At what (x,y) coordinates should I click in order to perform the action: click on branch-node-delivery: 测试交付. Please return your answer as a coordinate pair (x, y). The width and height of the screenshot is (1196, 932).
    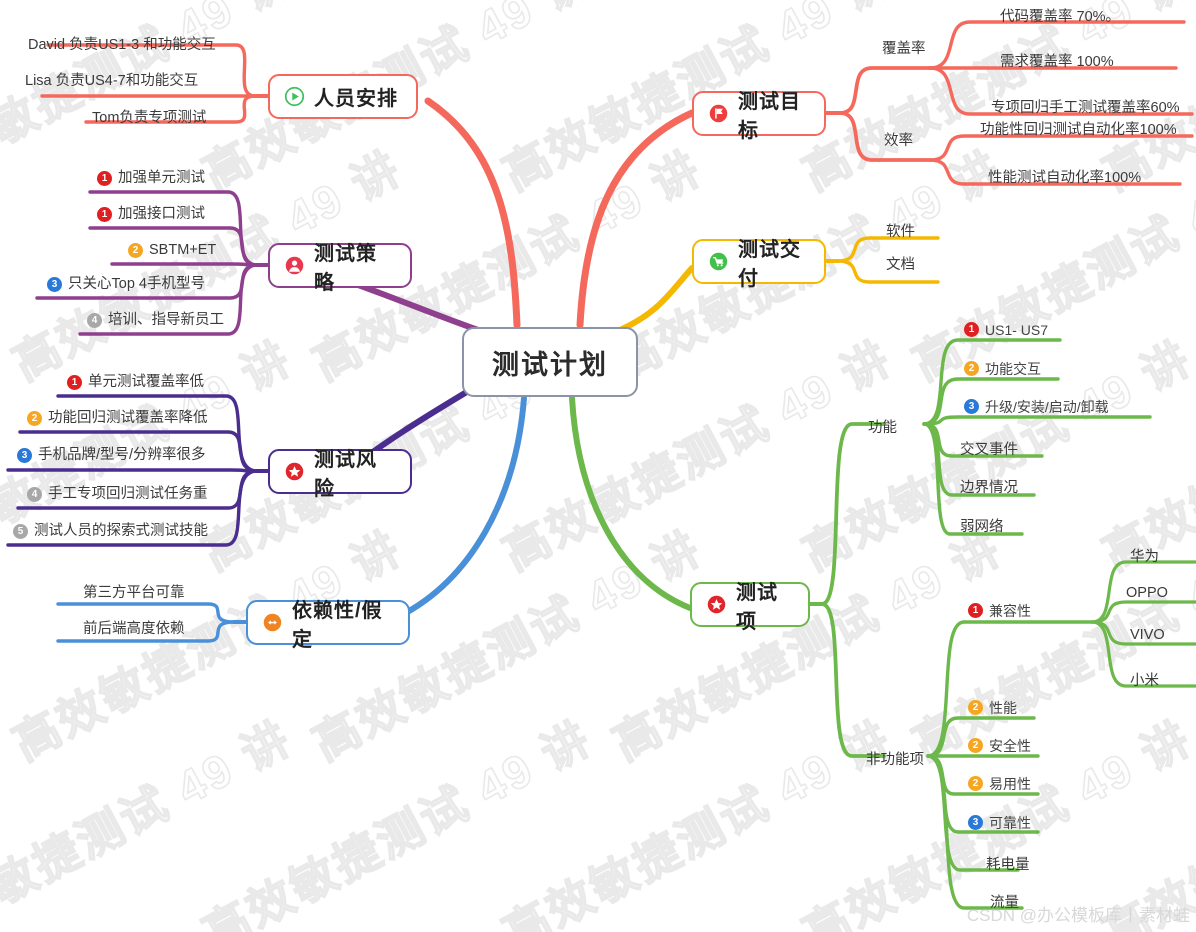
    Looking at the image, I should click on (759, 264).